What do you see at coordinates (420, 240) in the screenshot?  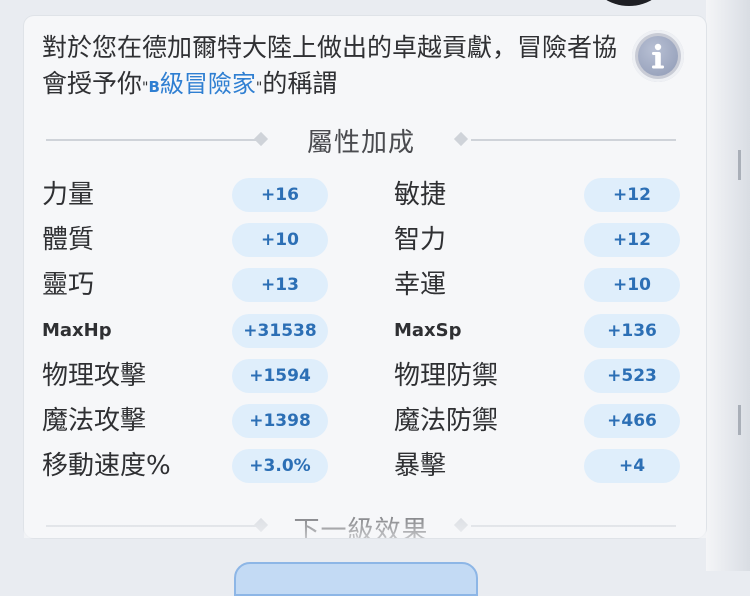 I see `stat-label: 智力` at bounding box center [420, 240].